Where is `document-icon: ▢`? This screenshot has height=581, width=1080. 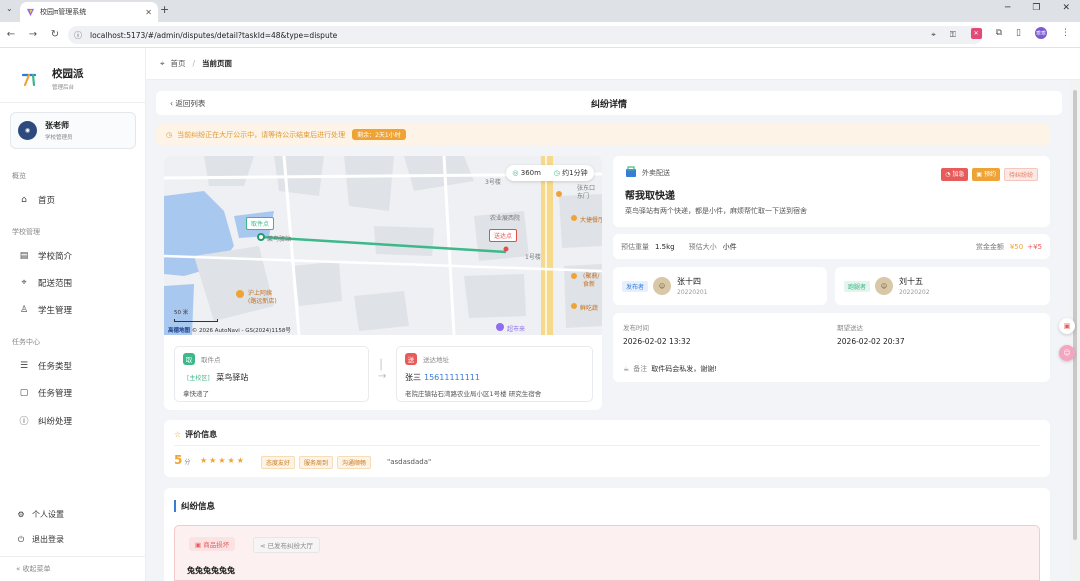
document-icon: ▢ is located at coordinates (24, 393).